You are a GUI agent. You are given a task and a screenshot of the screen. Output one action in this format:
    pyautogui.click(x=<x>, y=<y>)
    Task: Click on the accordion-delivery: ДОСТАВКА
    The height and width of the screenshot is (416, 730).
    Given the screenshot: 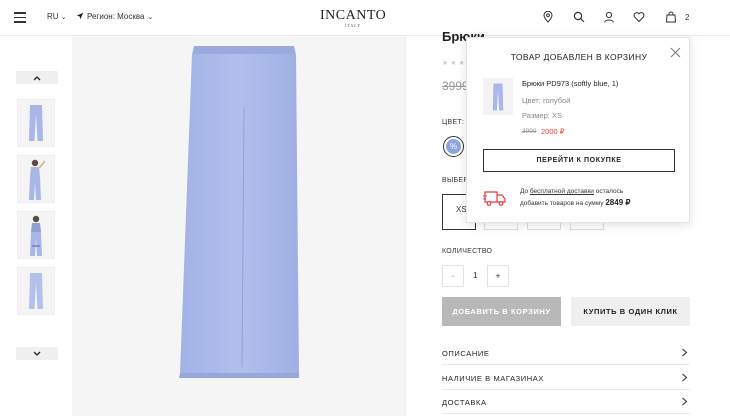 What is the action you would take?
    pyautogui.click(x=566, y=402)
    